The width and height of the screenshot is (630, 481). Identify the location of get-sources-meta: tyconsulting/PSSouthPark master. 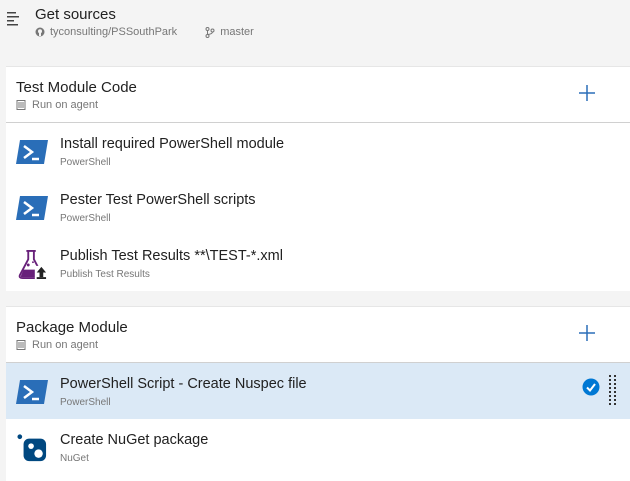
(144, 32).